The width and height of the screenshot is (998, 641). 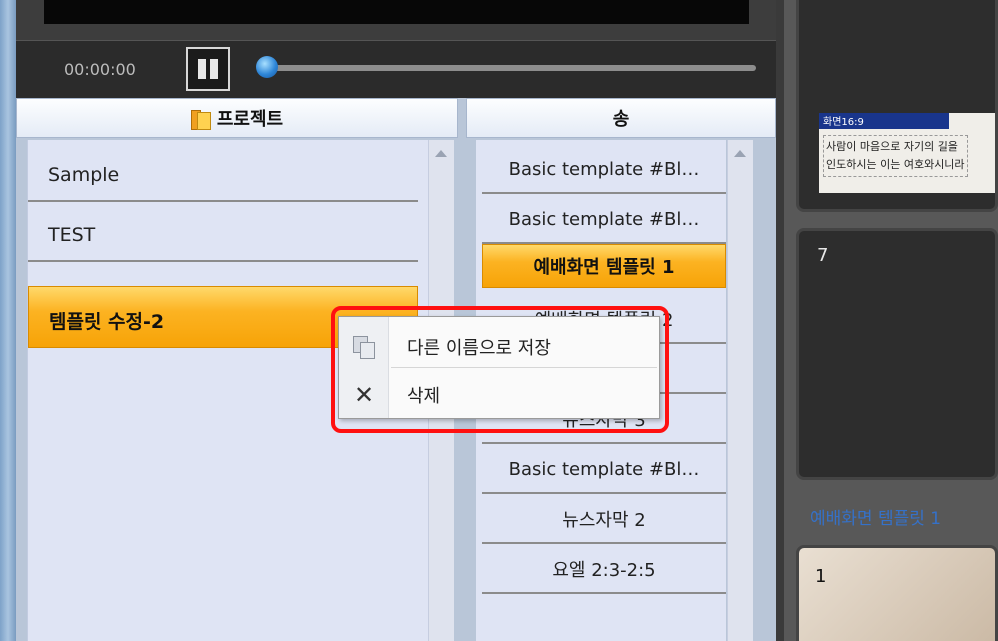 I want to click on slide-thumbnail: 1, so click(x=897, y=593).